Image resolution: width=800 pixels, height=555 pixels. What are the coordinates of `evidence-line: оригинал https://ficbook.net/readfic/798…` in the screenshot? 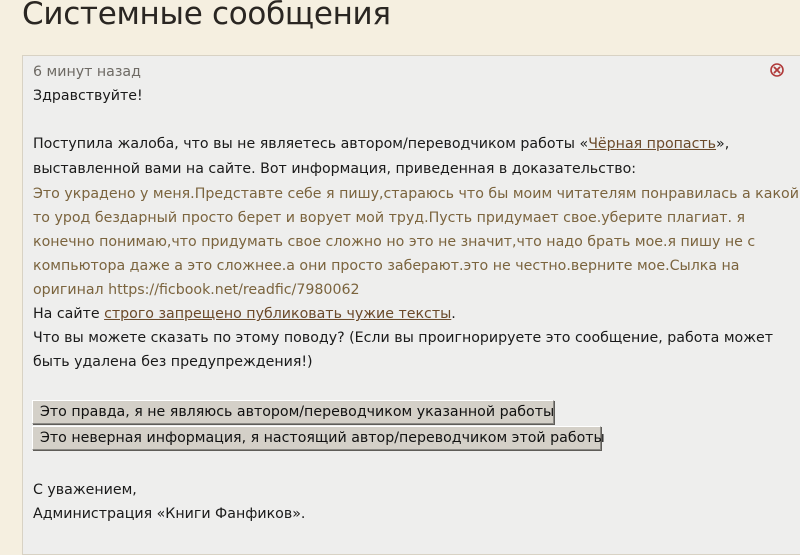 It's located at (196, 290).